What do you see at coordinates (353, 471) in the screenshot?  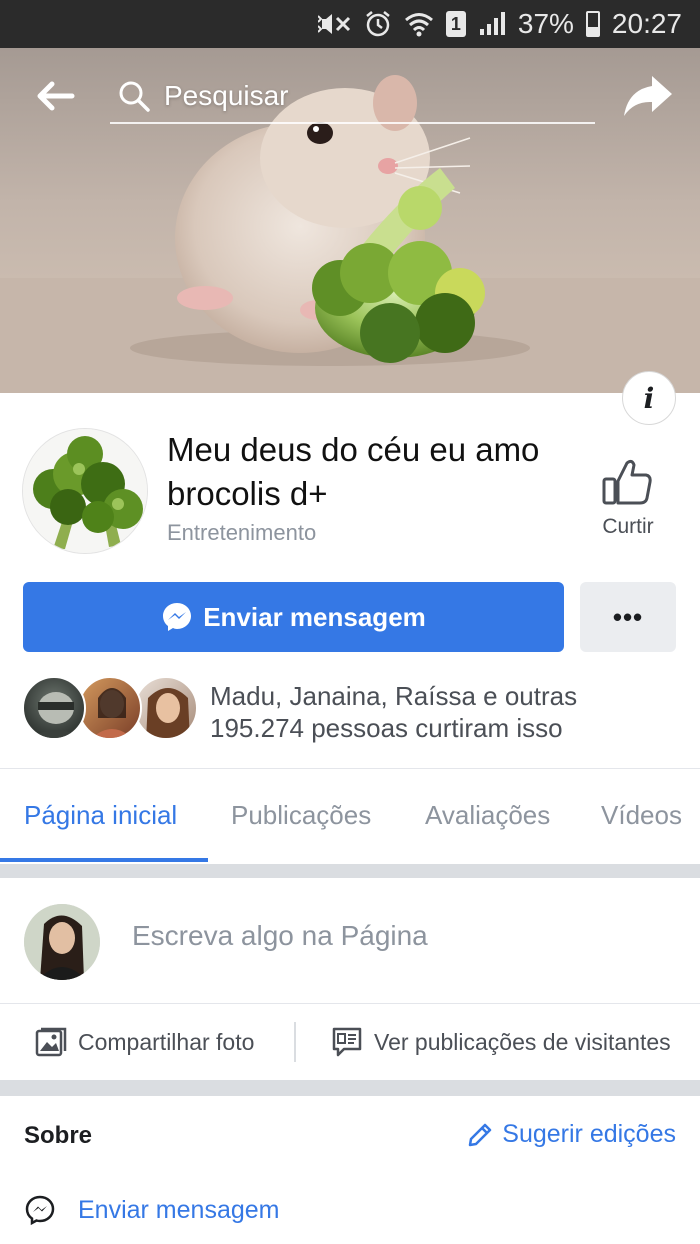 I see `page-title: Meu deus do céu eu amo brocolis d+` at bounding box center [353, 471].